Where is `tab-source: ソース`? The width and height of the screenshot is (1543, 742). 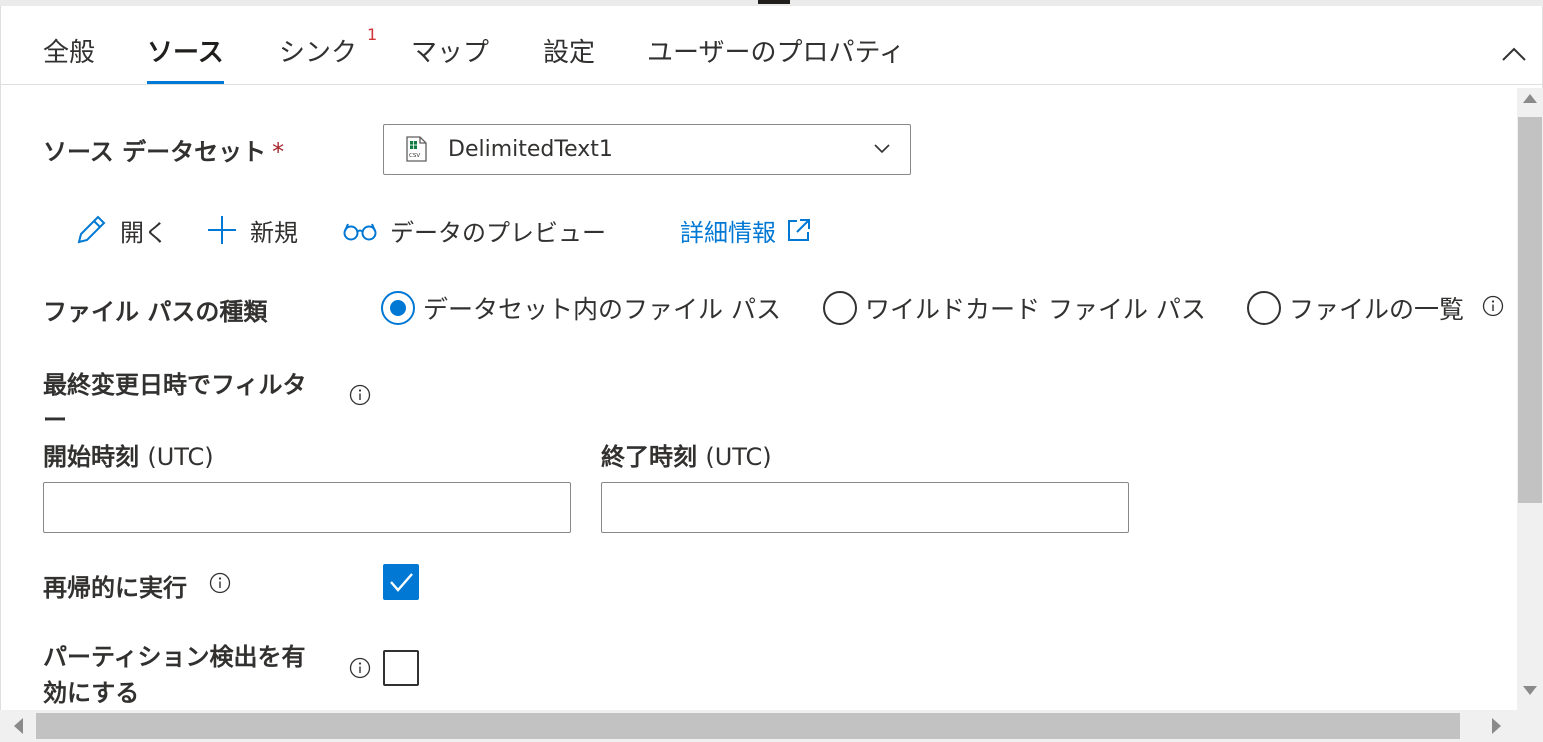
tab-source: ソース is located at coordinates (185, 58).